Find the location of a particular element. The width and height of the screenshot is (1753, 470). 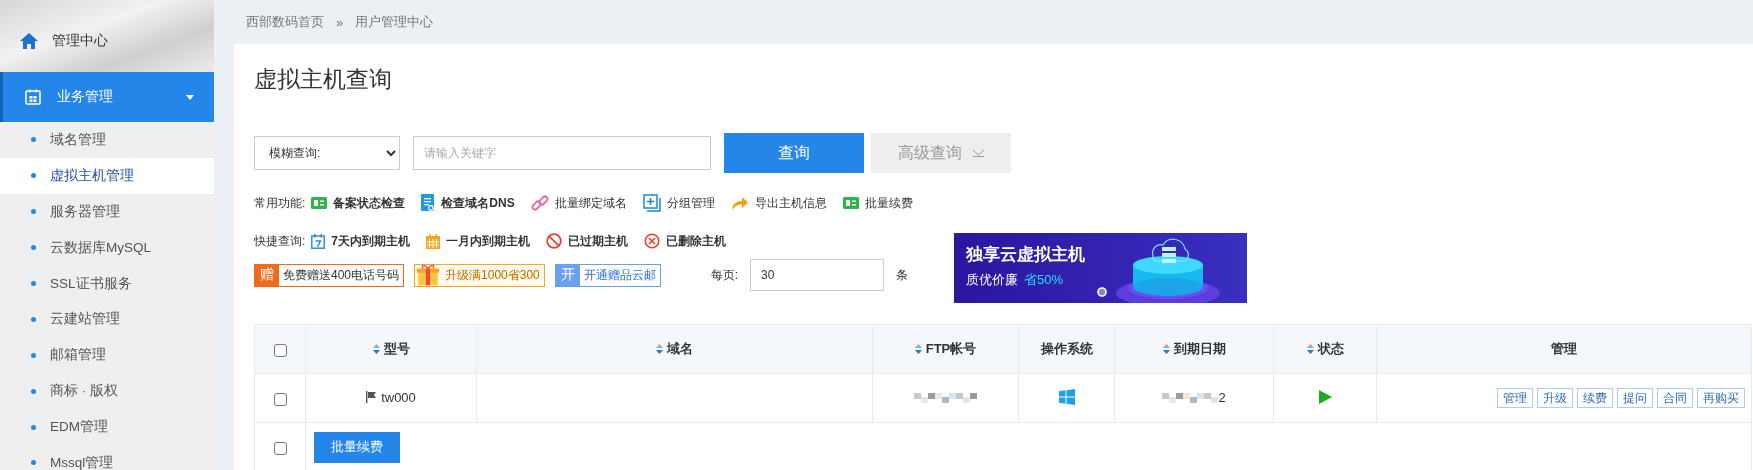

table-cell: 2 is located at coordinates (1222, 397).